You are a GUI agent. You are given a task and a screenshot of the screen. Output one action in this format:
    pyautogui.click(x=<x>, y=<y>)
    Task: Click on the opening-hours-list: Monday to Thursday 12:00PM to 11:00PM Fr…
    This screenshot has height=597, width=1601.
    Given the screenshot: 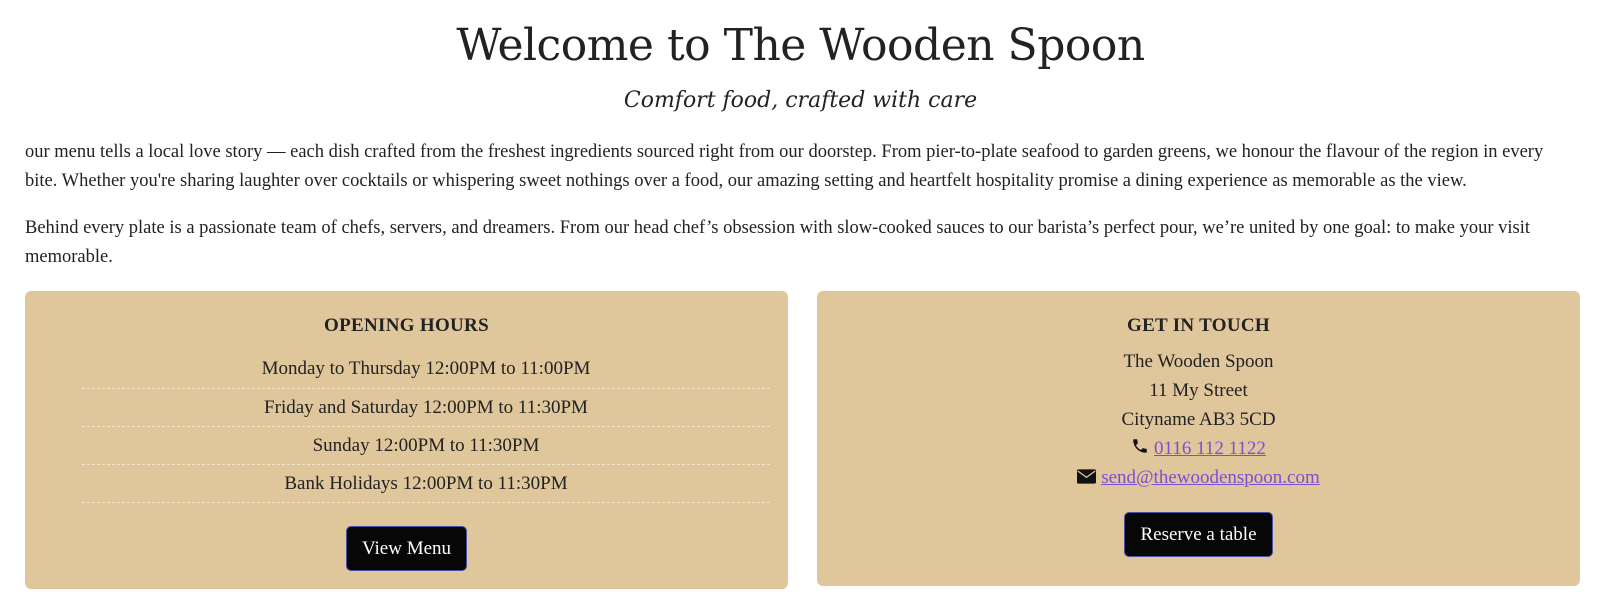 What is the action you would take?
    pyautogui.click(x=426, y=426)
    